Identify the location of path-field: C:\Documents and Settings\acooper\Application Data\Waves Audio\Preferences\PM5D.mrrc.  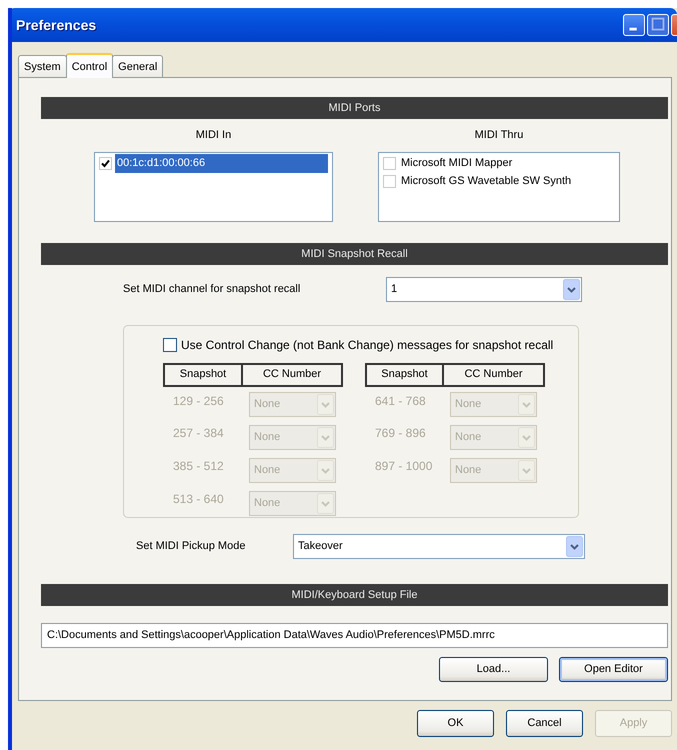
(354, 635).